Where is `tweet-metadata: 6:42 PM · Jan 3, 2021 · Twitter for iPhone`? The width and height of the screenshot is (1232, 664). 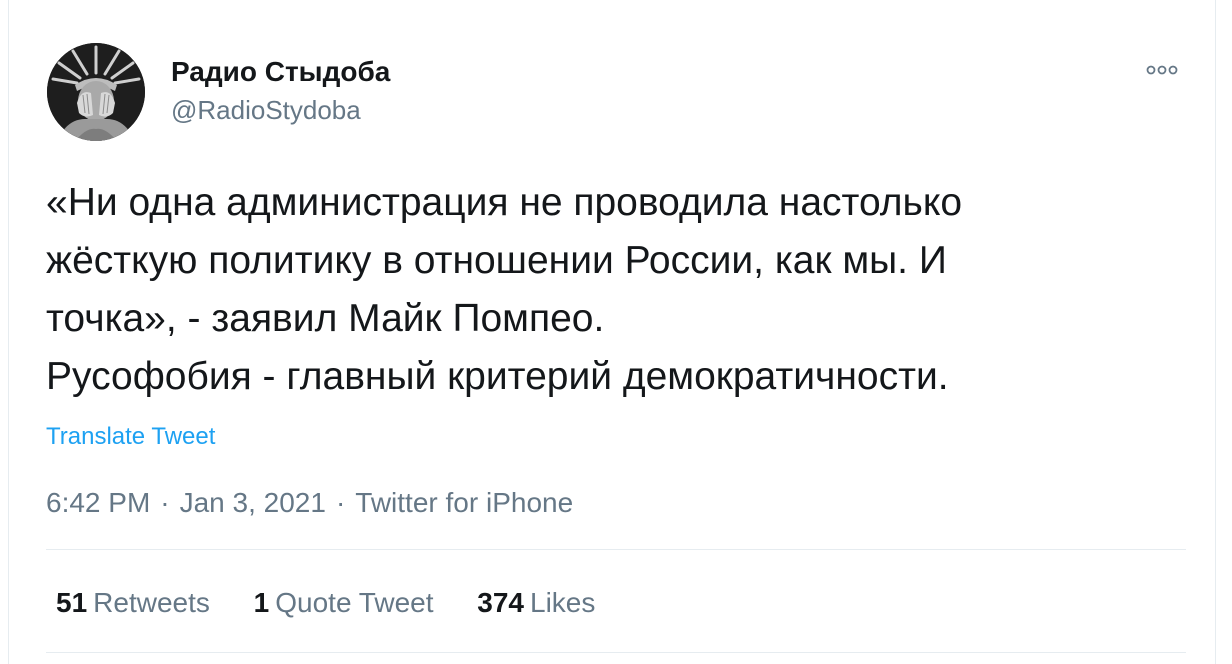 tweet-metadata: 6:42 PM · Jan 3, 2021 · Twitter for iPhone is located at coordinates (309, 503).